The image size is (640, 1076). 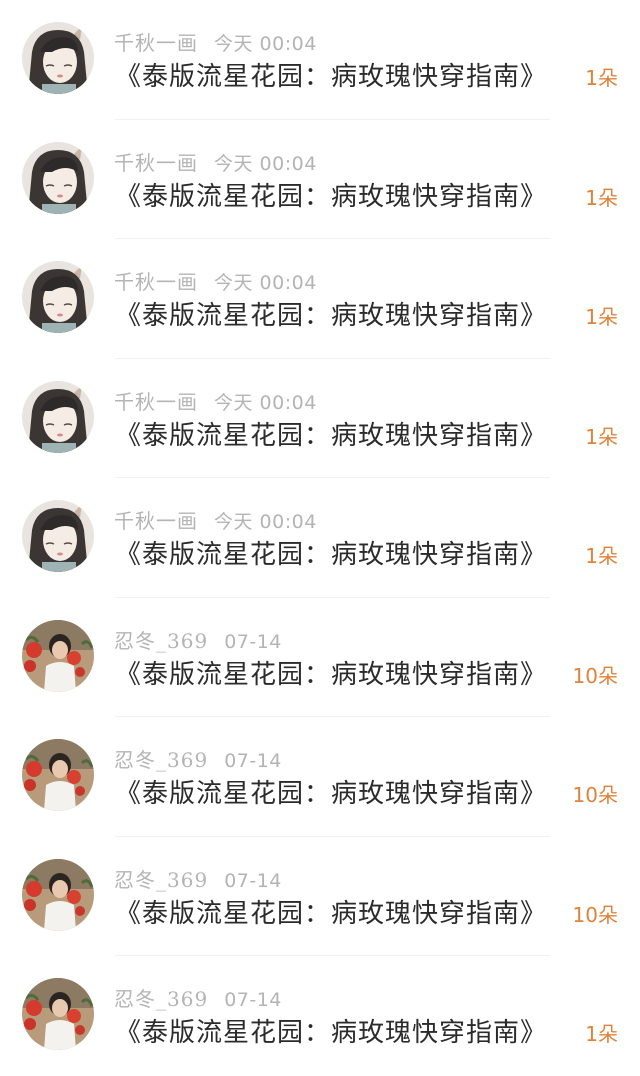 I want to click on list-item: 忍冬_369 07-14 《泰版流星花园：病玫瑰快穿指南》 1朵, so click(x=320, y=1016).